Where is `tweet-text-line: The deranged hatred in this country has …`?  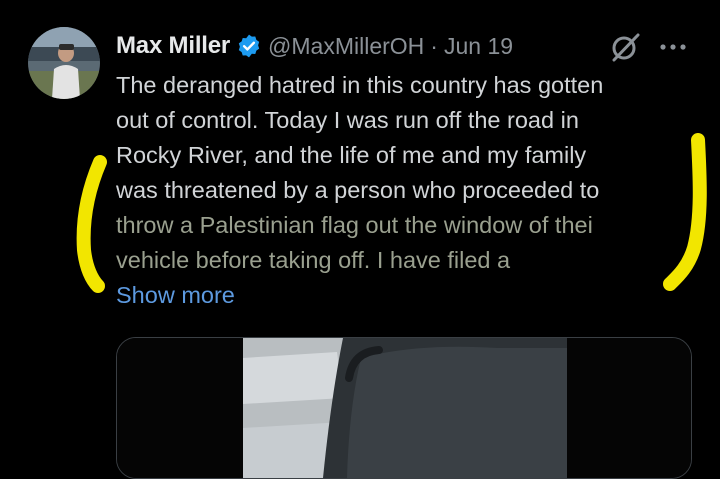
tweet-text-line: The deranged hatred in this country has … is located at coordinates (360, 85).